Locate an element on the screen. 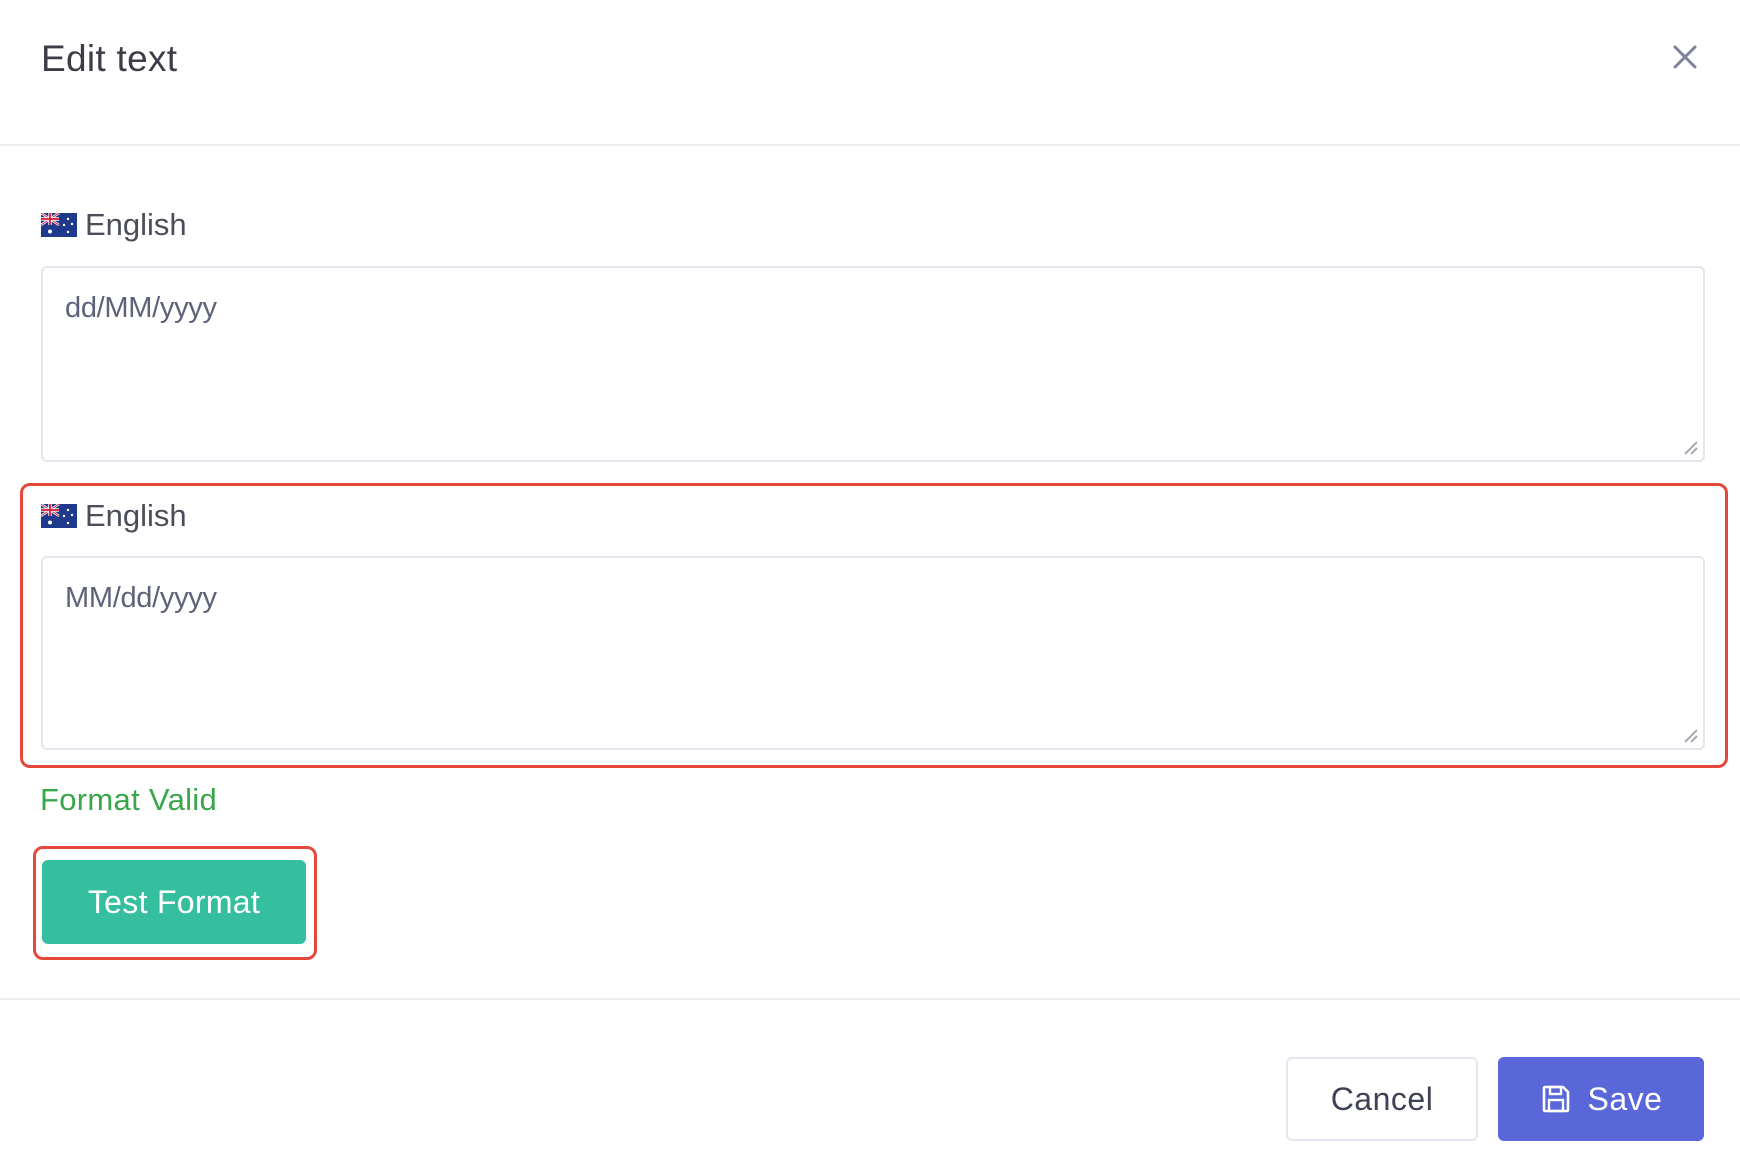 This screenshot has height=1170, width=1740. cancel-button: Cancel is located at coordinates (1382, 1099).